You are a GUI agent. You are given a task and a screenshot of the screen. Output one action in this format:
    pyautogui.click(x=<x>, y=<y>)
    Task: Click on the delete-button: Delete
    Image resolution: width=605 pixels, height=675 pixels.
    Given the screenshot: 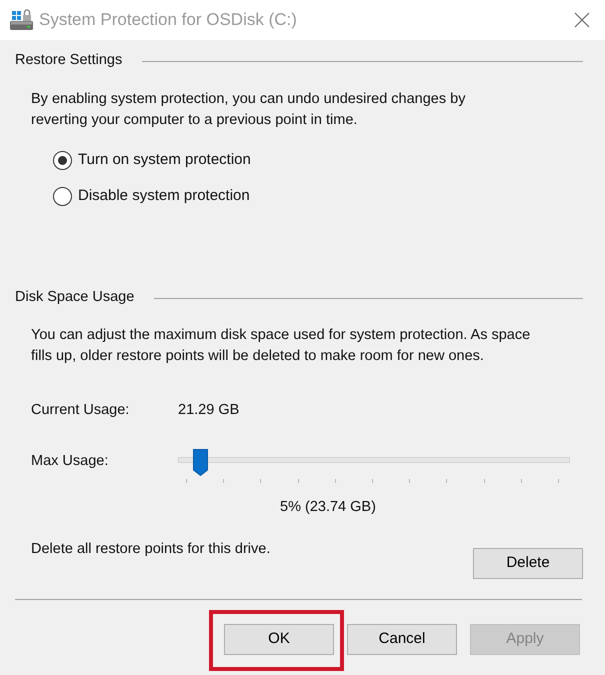 What is the action you would take?
    pyautogui.click(x=528, y=563)
    